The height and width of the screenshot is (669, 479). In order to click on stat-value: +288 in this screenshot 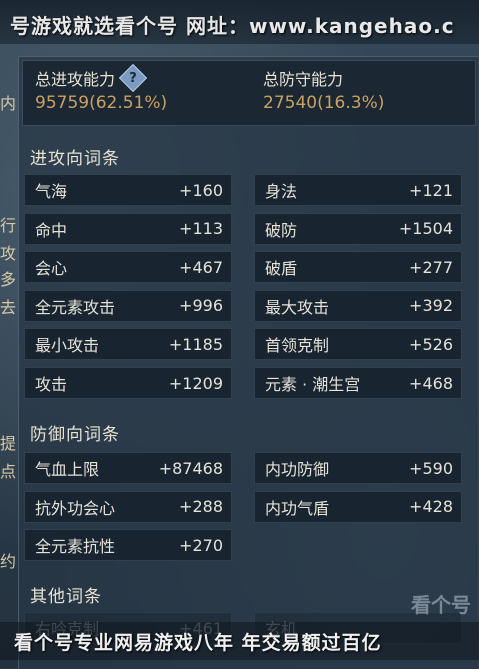, I will do `click(201, 506)`.